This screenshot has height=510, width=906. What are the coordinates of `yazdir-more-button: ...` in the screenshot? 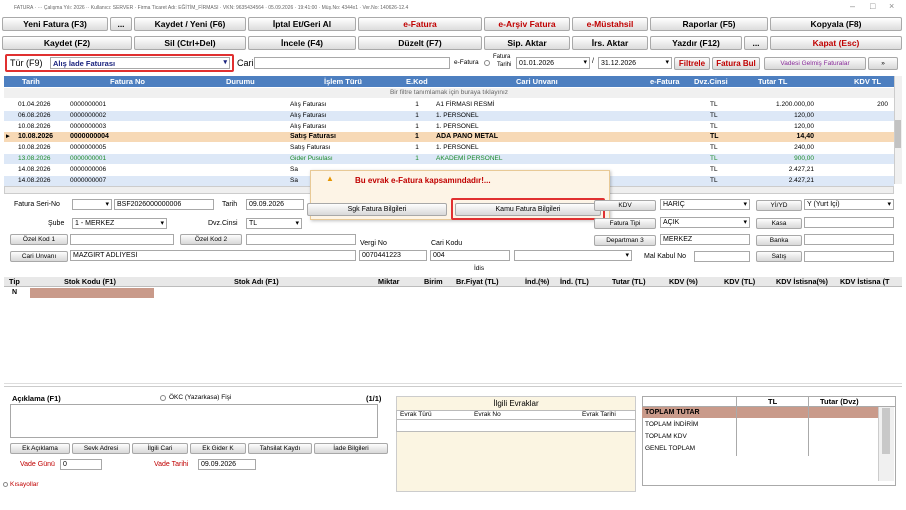 It's located at (756, 43).